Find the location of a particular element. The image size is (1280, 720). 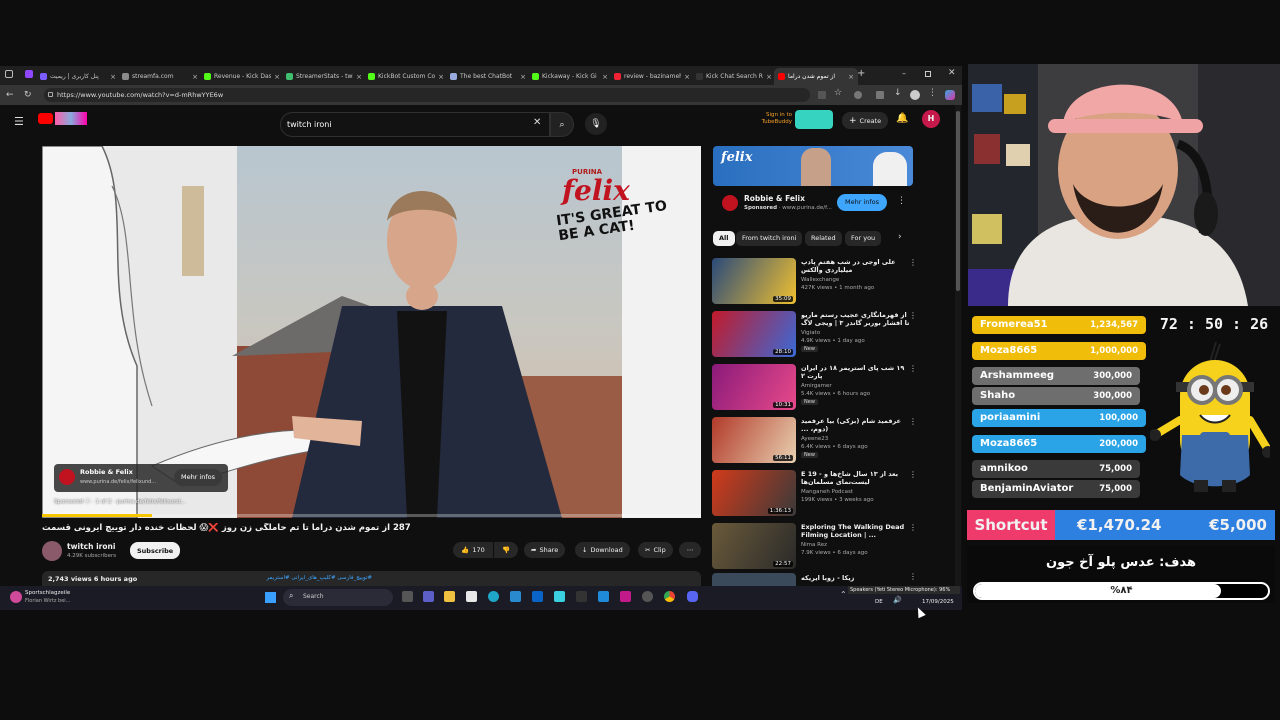

close-window-icon: ✕ is located at coordinates (952, 73).